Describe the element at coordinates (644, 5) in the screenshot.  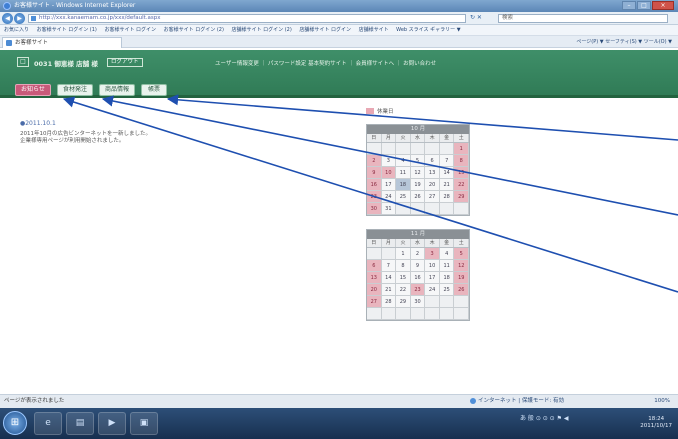
I see `maximize-button: □` at that location.